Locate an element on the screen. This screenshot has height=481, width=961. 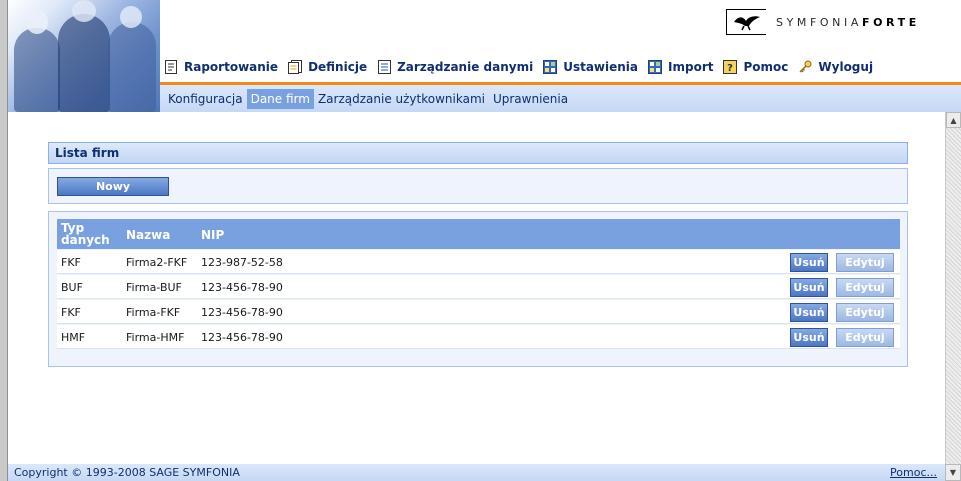
table-row: FKF Firma-FKF 123-456-78-90 Usuń Edytuj is located at coordinates (478, 312).